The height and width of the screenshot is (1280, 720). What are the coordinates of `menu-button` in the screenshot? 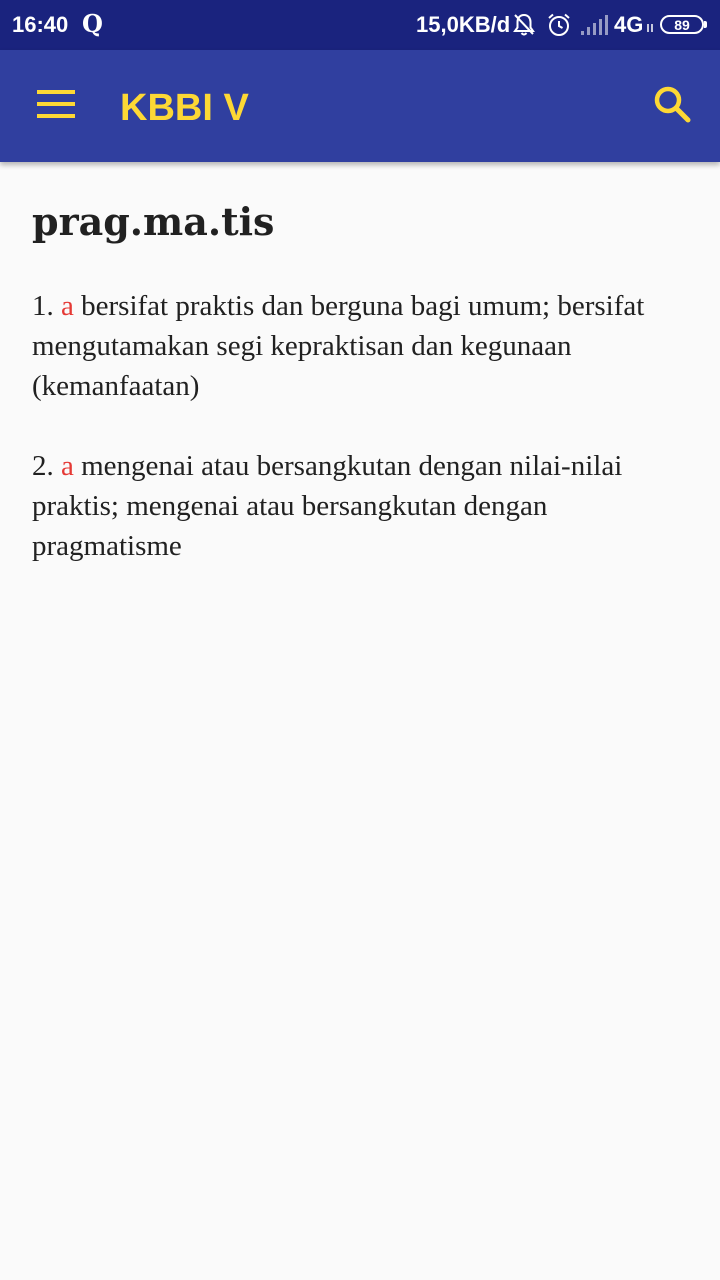 It's located at (56, 106).